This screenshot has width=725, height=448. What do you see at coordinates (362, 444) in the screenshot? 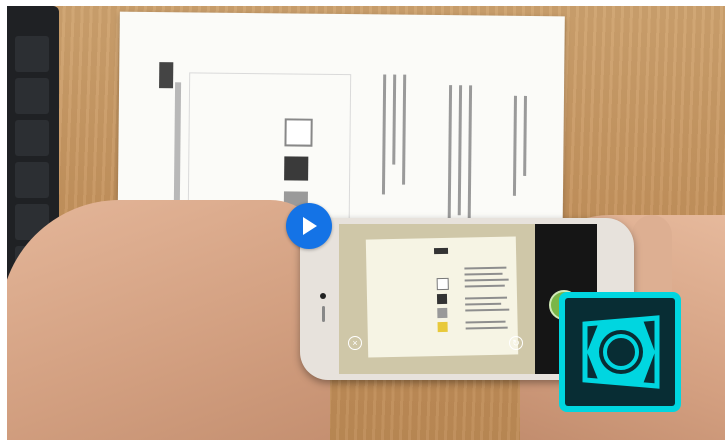
I see `frame-border-bottom` at bounding box center [362, 444].